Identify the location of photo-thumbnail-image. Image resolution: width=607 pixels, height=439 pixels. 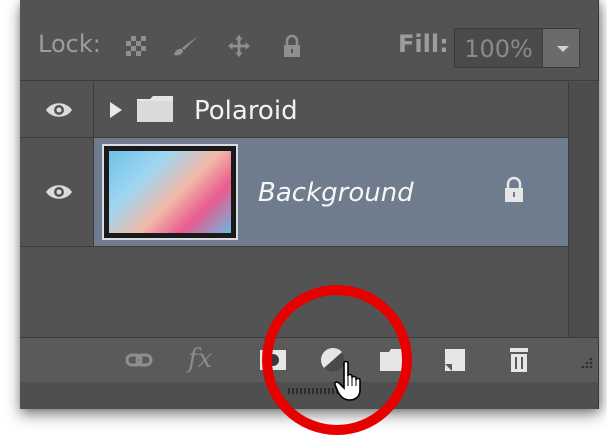
(170, 192).